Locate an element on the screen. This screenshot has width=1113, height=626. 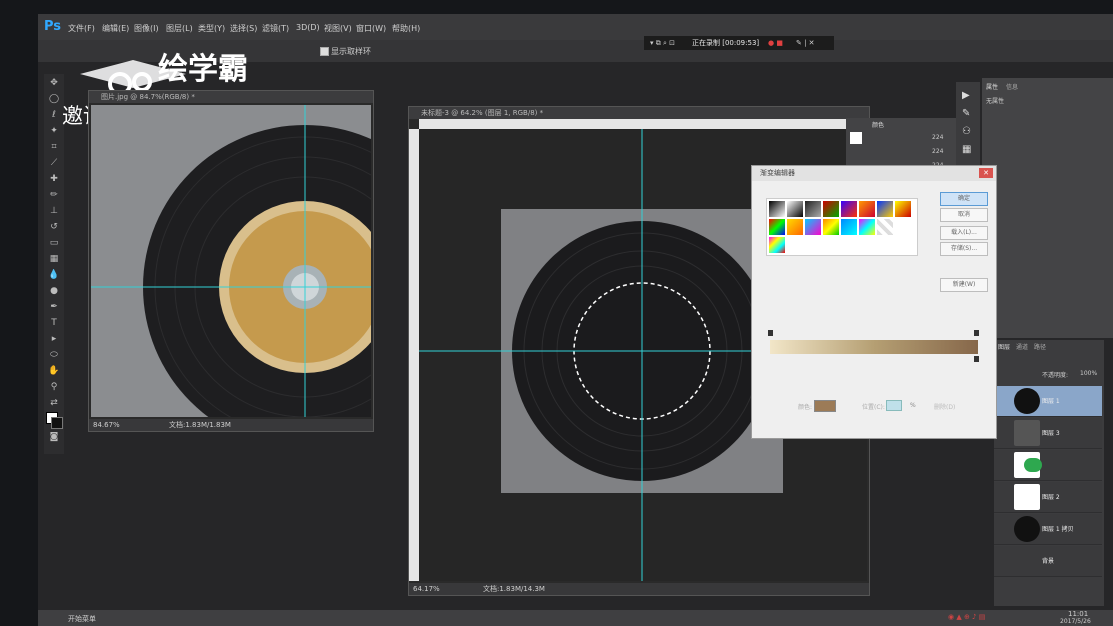
layer-row: 图层 2 is located at coordinates (1048, 497).